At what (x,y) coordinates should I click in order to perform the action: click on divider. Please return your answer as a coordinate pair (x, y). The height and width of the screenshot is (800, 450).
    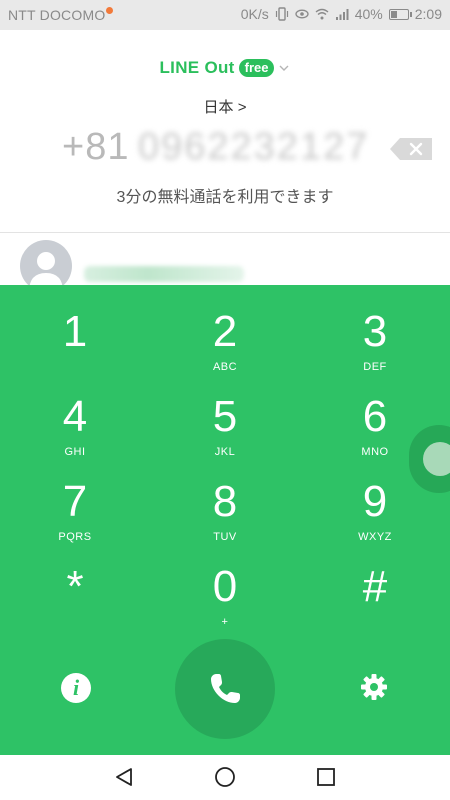
    Looking at the image, I should click on (225, 232).